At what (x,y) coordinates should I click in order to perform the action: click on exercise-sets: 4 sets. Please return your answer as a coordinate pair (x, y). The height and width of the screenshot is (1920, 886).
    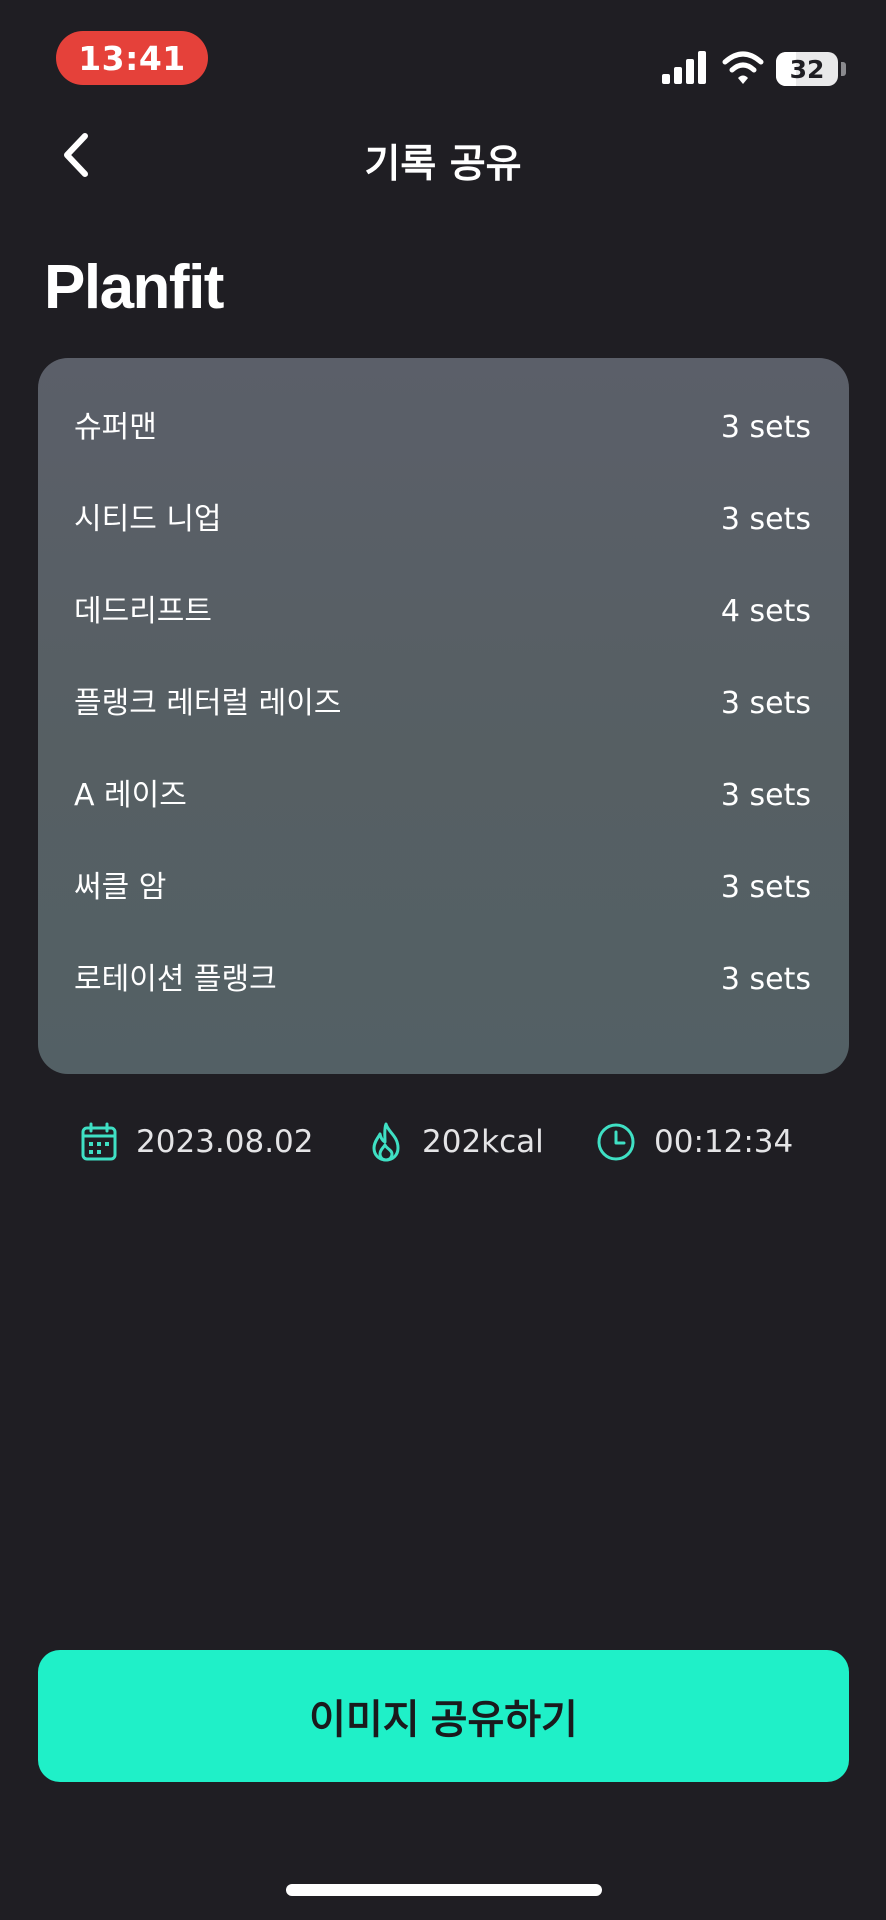
    Looking at the image, I should click on (765, 611).